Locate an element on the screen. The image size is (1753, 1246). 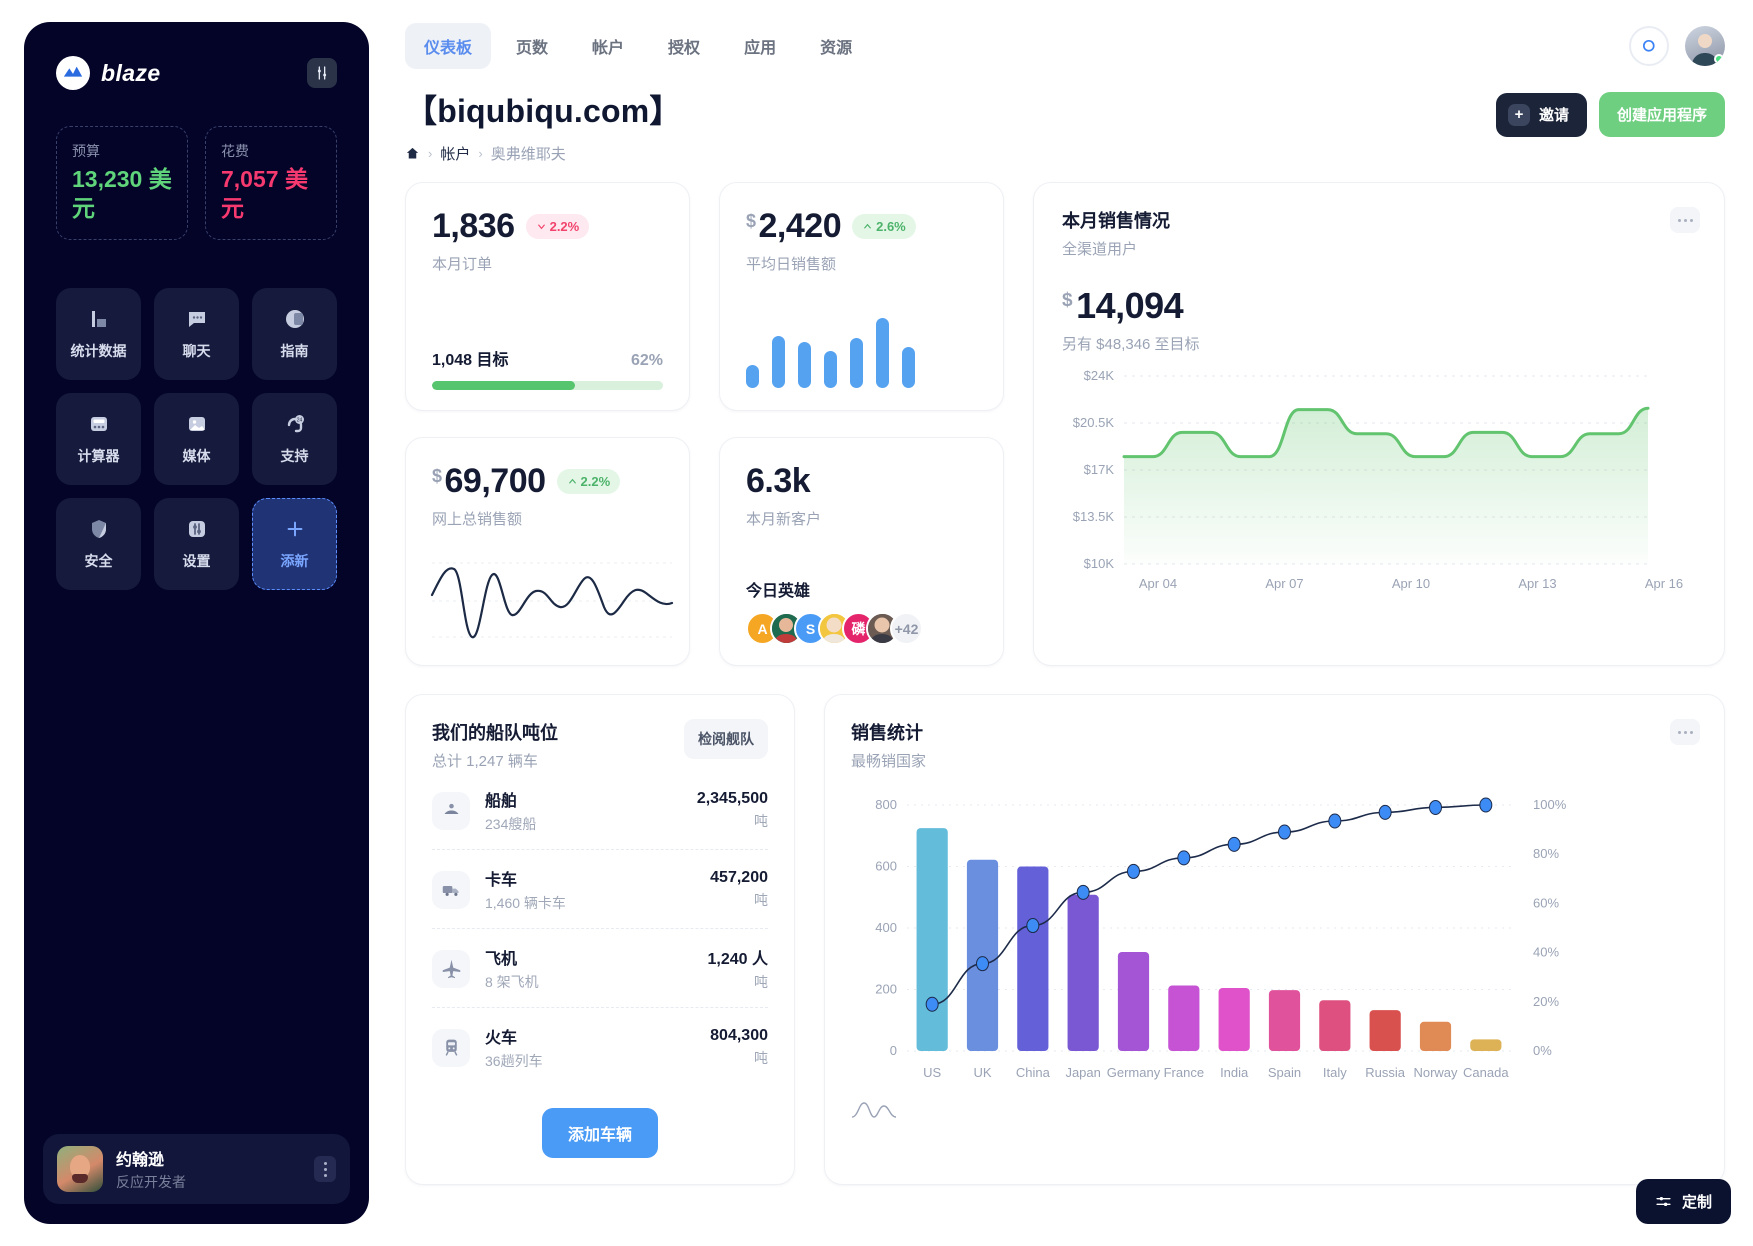
home-icon is located at coordinates (412, 153).